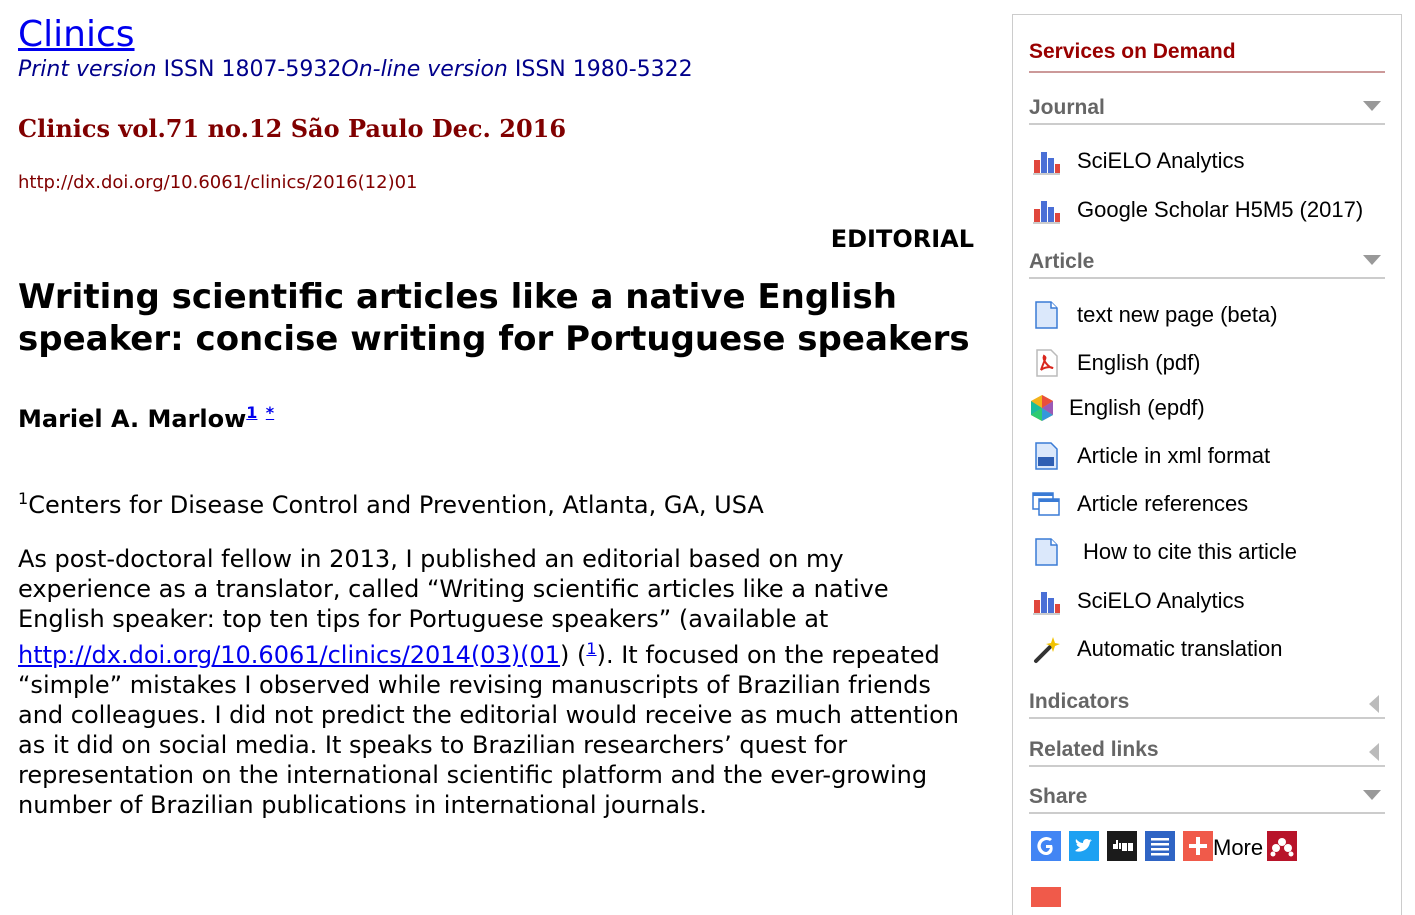 The image size is (1415, 915). Describe the element at coordinates (902, 239) in the screenshot. I see `section-label: EDITORIAL` at that location.